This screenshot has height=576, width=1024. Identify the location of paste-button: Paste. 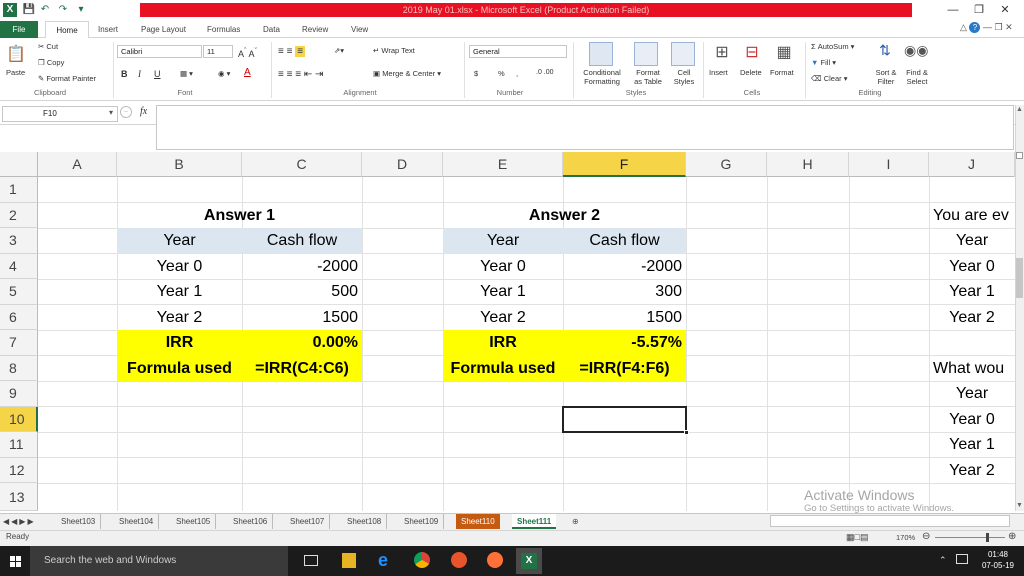
(15, 72).